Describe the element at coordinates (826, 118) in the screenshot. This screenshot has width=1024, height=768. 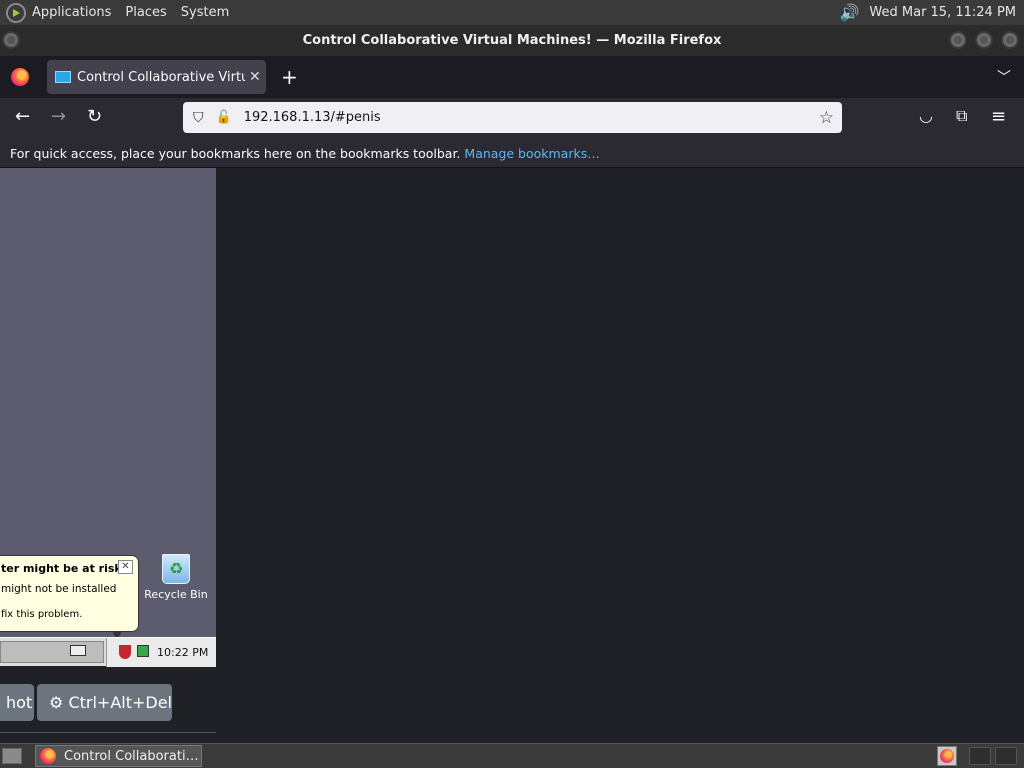
I see `bookmark-star-icon: ☆` at that location.